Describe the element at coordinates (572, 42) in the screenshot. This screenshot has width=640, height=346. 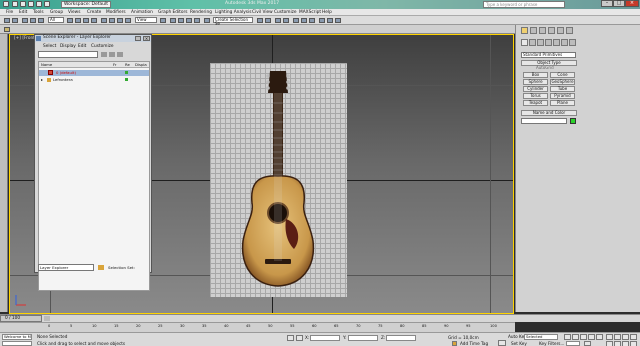
I see `systems-icon` at that location.